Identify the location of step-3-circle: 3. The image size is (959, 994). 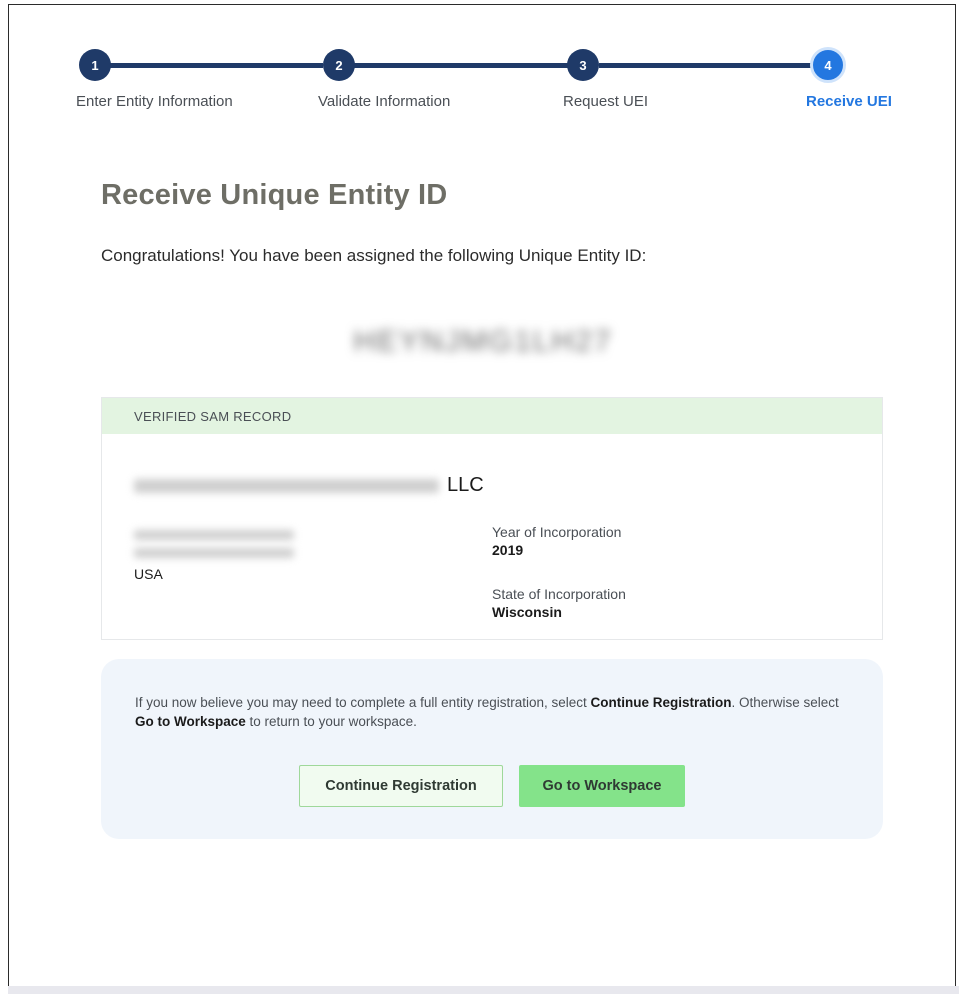
(583, 65).